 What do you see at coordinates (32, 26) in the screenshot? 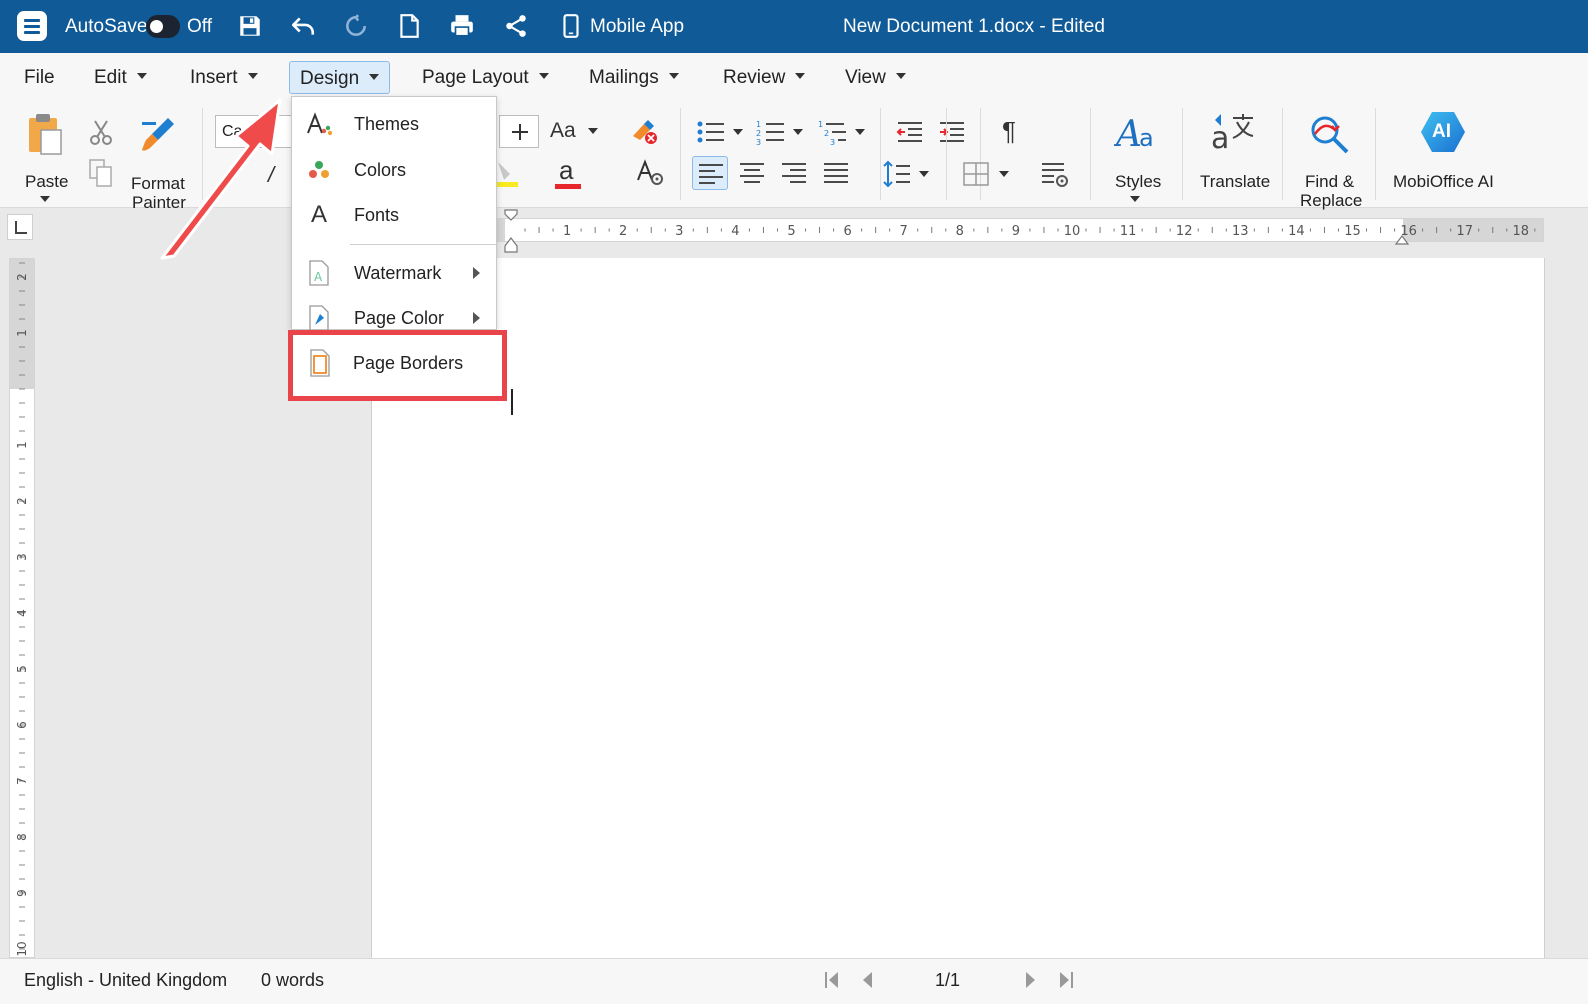
I see `app-menu-icon` at bounding box center [32, 26].